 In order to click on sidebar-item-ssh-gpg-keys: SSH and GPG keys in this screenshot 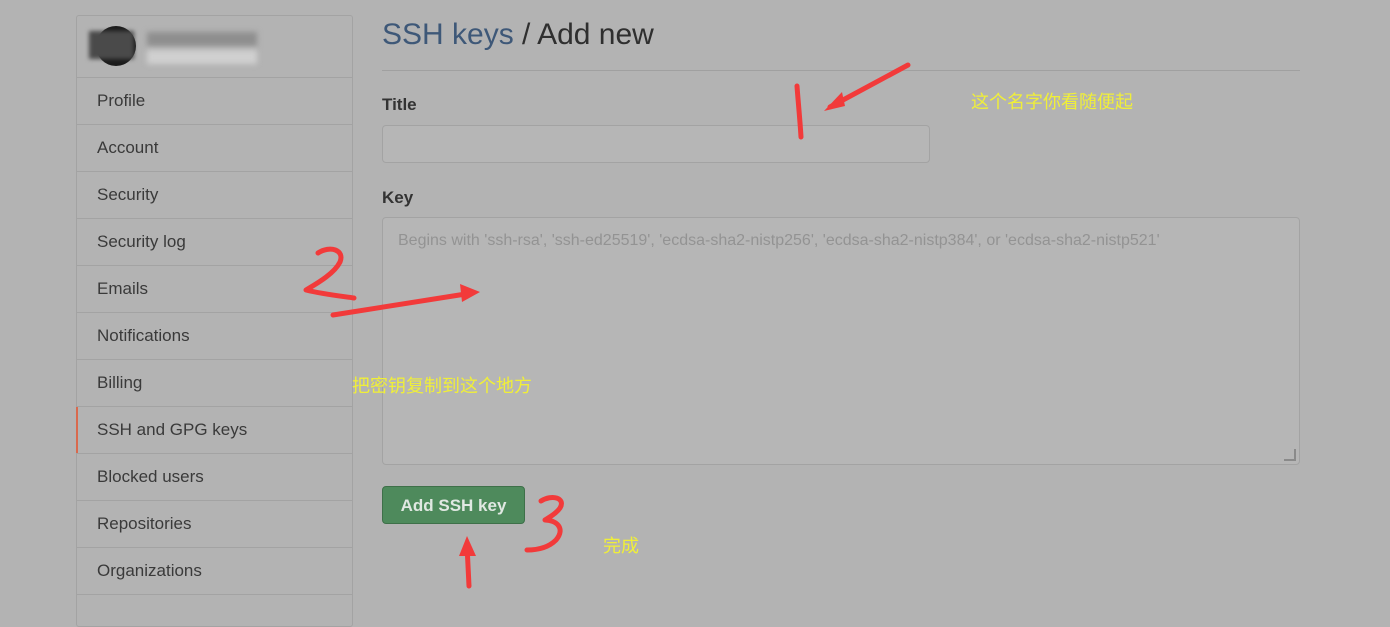, I will do `click(214, 430)`.